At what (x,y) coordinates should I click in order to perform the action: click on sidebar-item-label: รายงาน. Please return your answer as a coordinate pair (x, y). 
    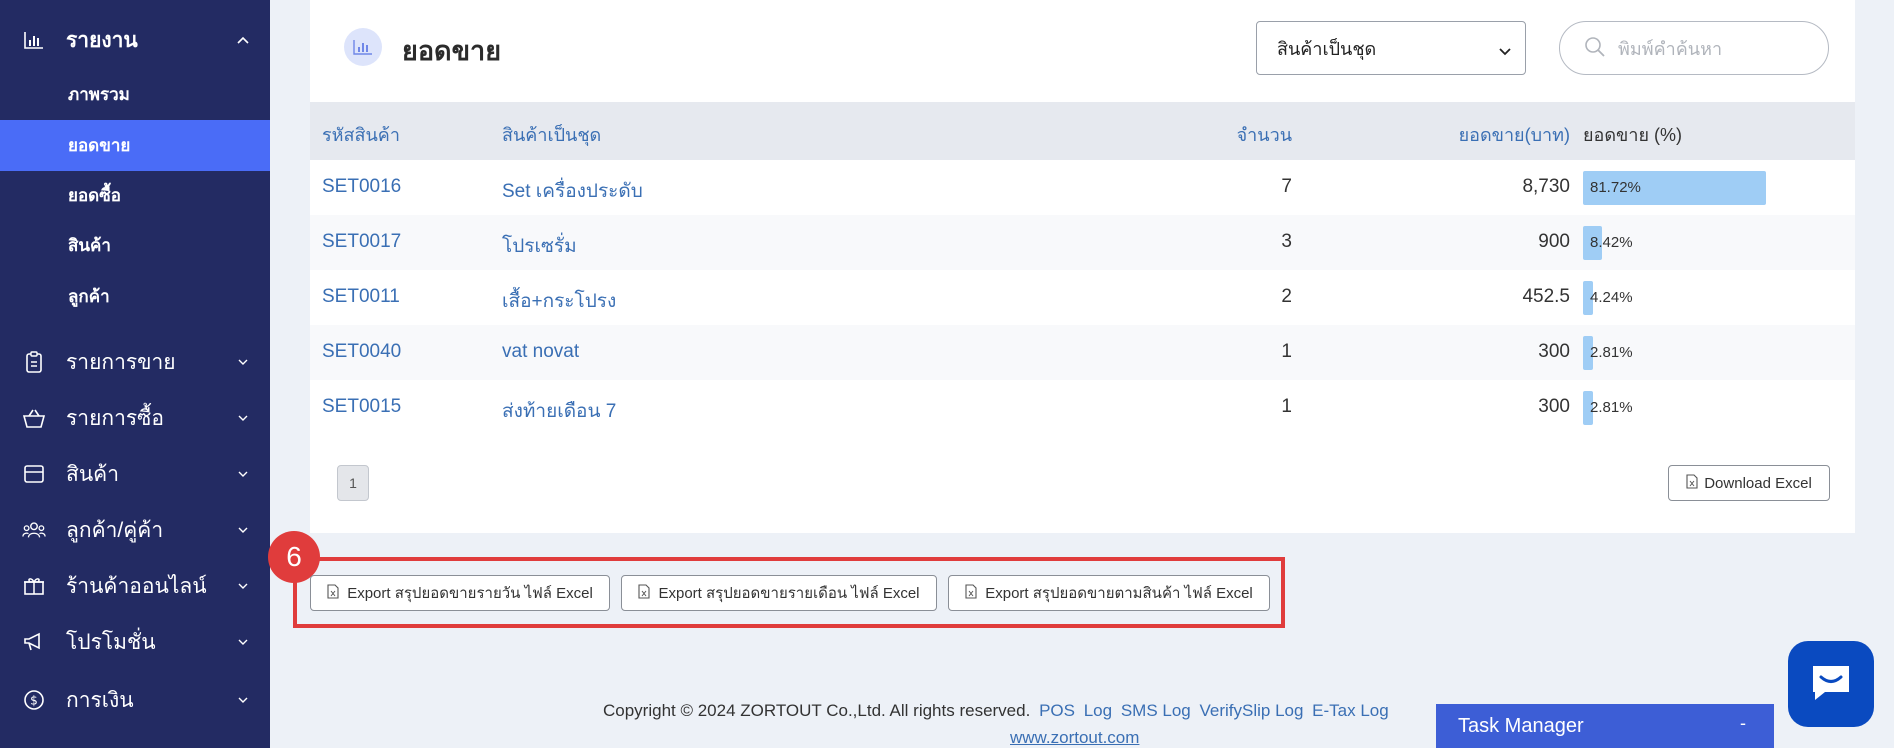
    Looking at the image, I should click on (102, 40).